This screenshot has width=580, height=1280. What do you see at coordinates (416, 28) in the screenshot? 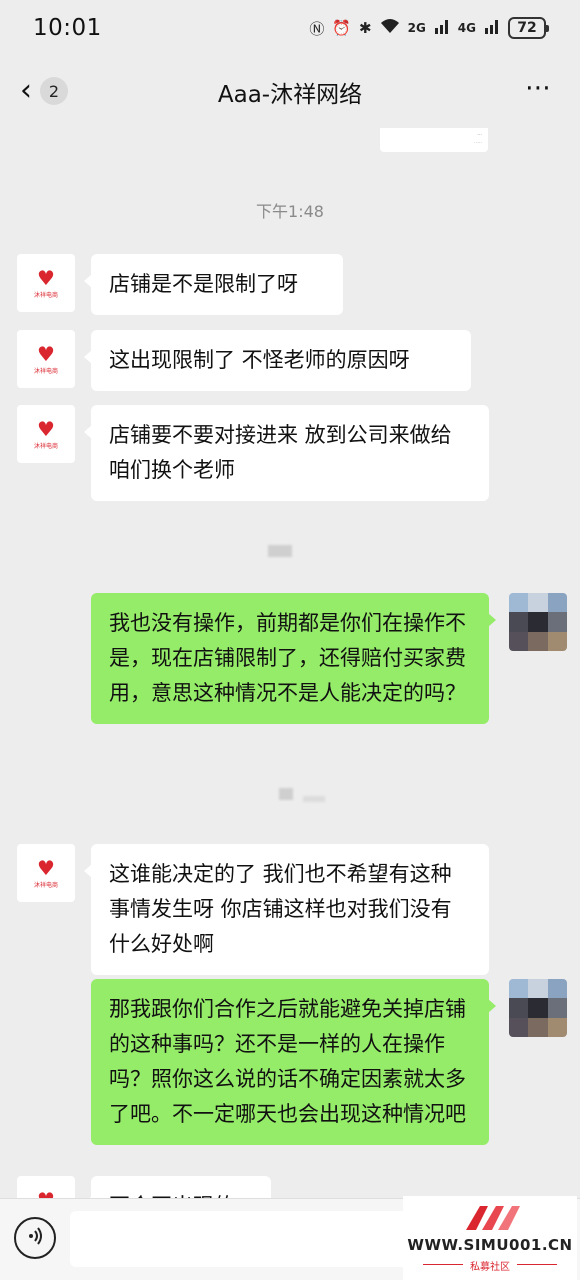
I see `signal-2g-label: 2G` at bounding box center [416, 28].